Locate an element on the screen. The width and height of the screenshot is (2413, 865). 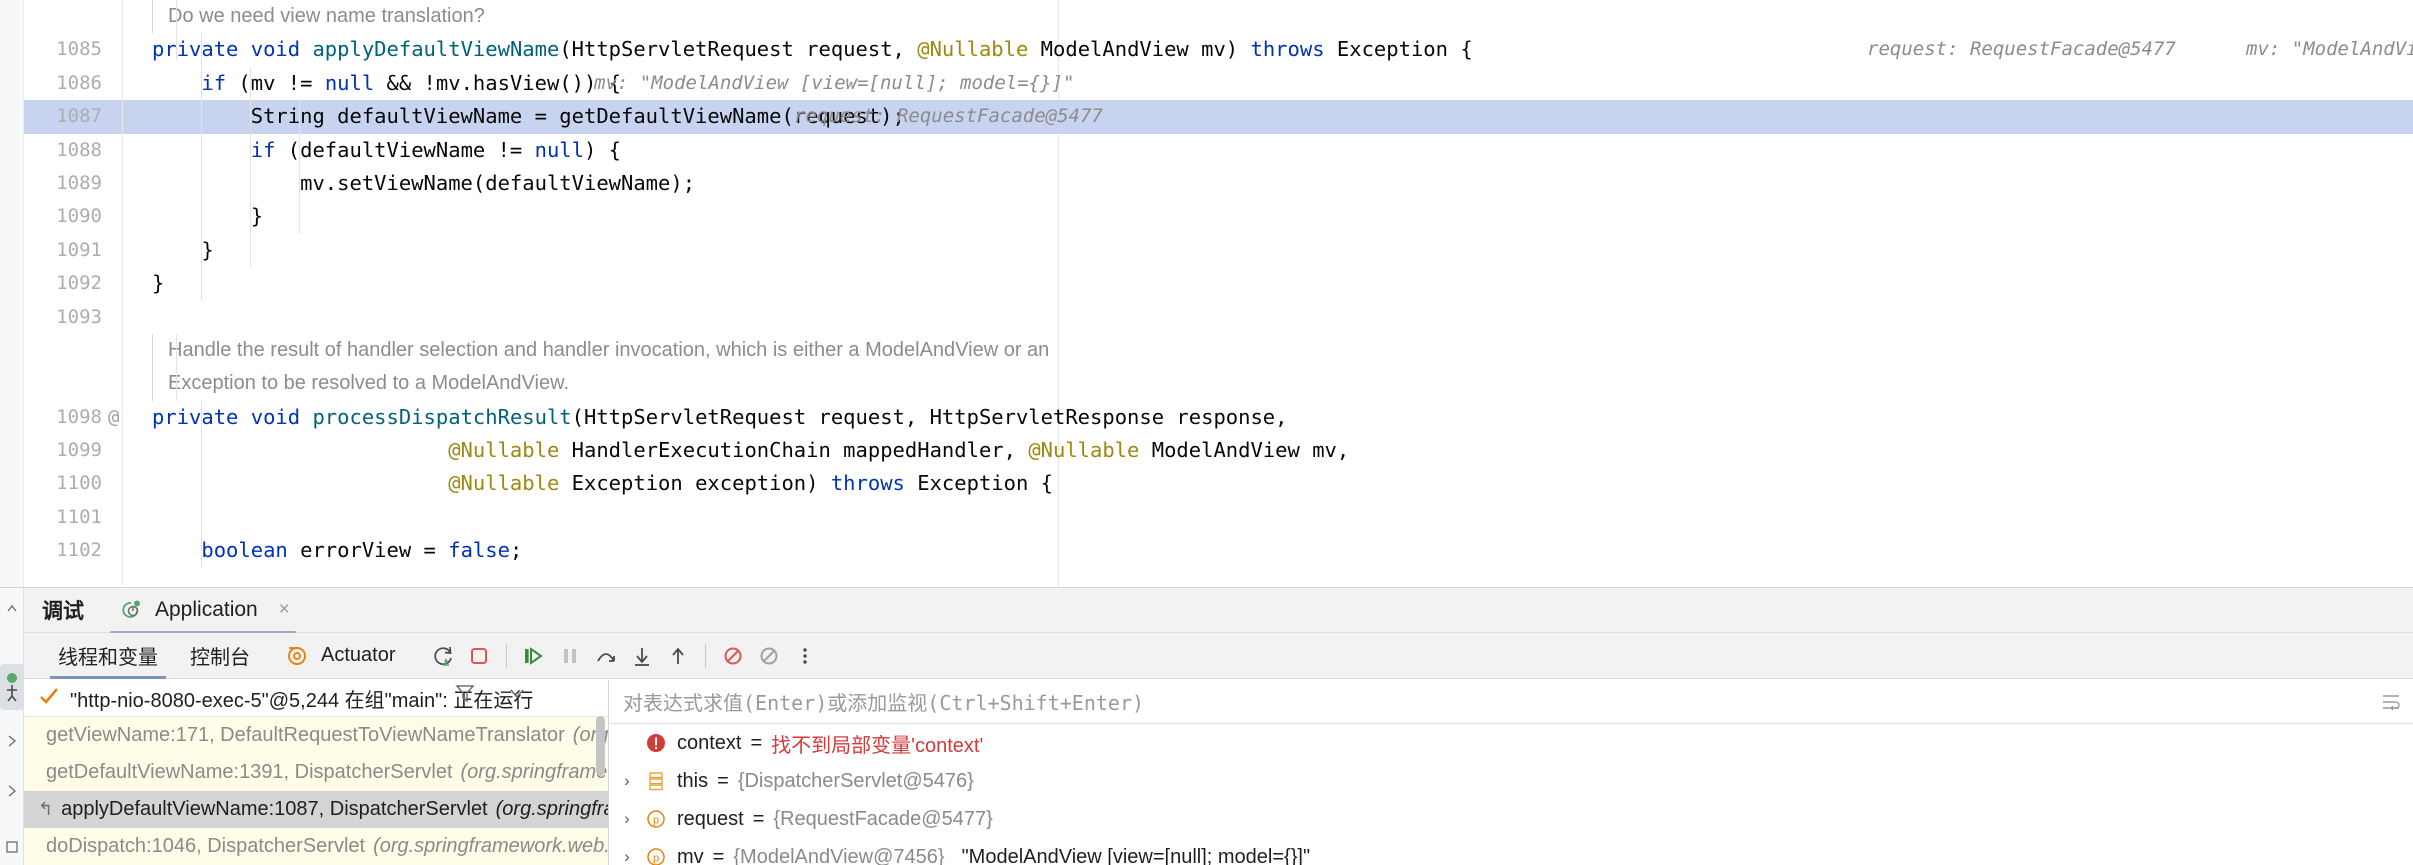
javadoc-text: Do we need view name translation? is located at coordinates (326, 16).